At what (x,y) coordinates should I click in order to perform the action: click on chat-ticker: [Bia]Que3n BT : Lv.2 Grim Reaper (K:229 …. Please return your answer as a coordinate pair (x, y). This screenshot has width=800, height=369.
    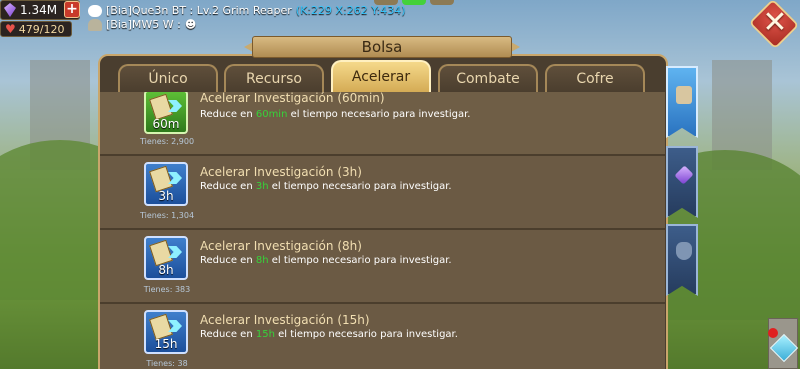
    Looking at the image, I should click on (247, 18).